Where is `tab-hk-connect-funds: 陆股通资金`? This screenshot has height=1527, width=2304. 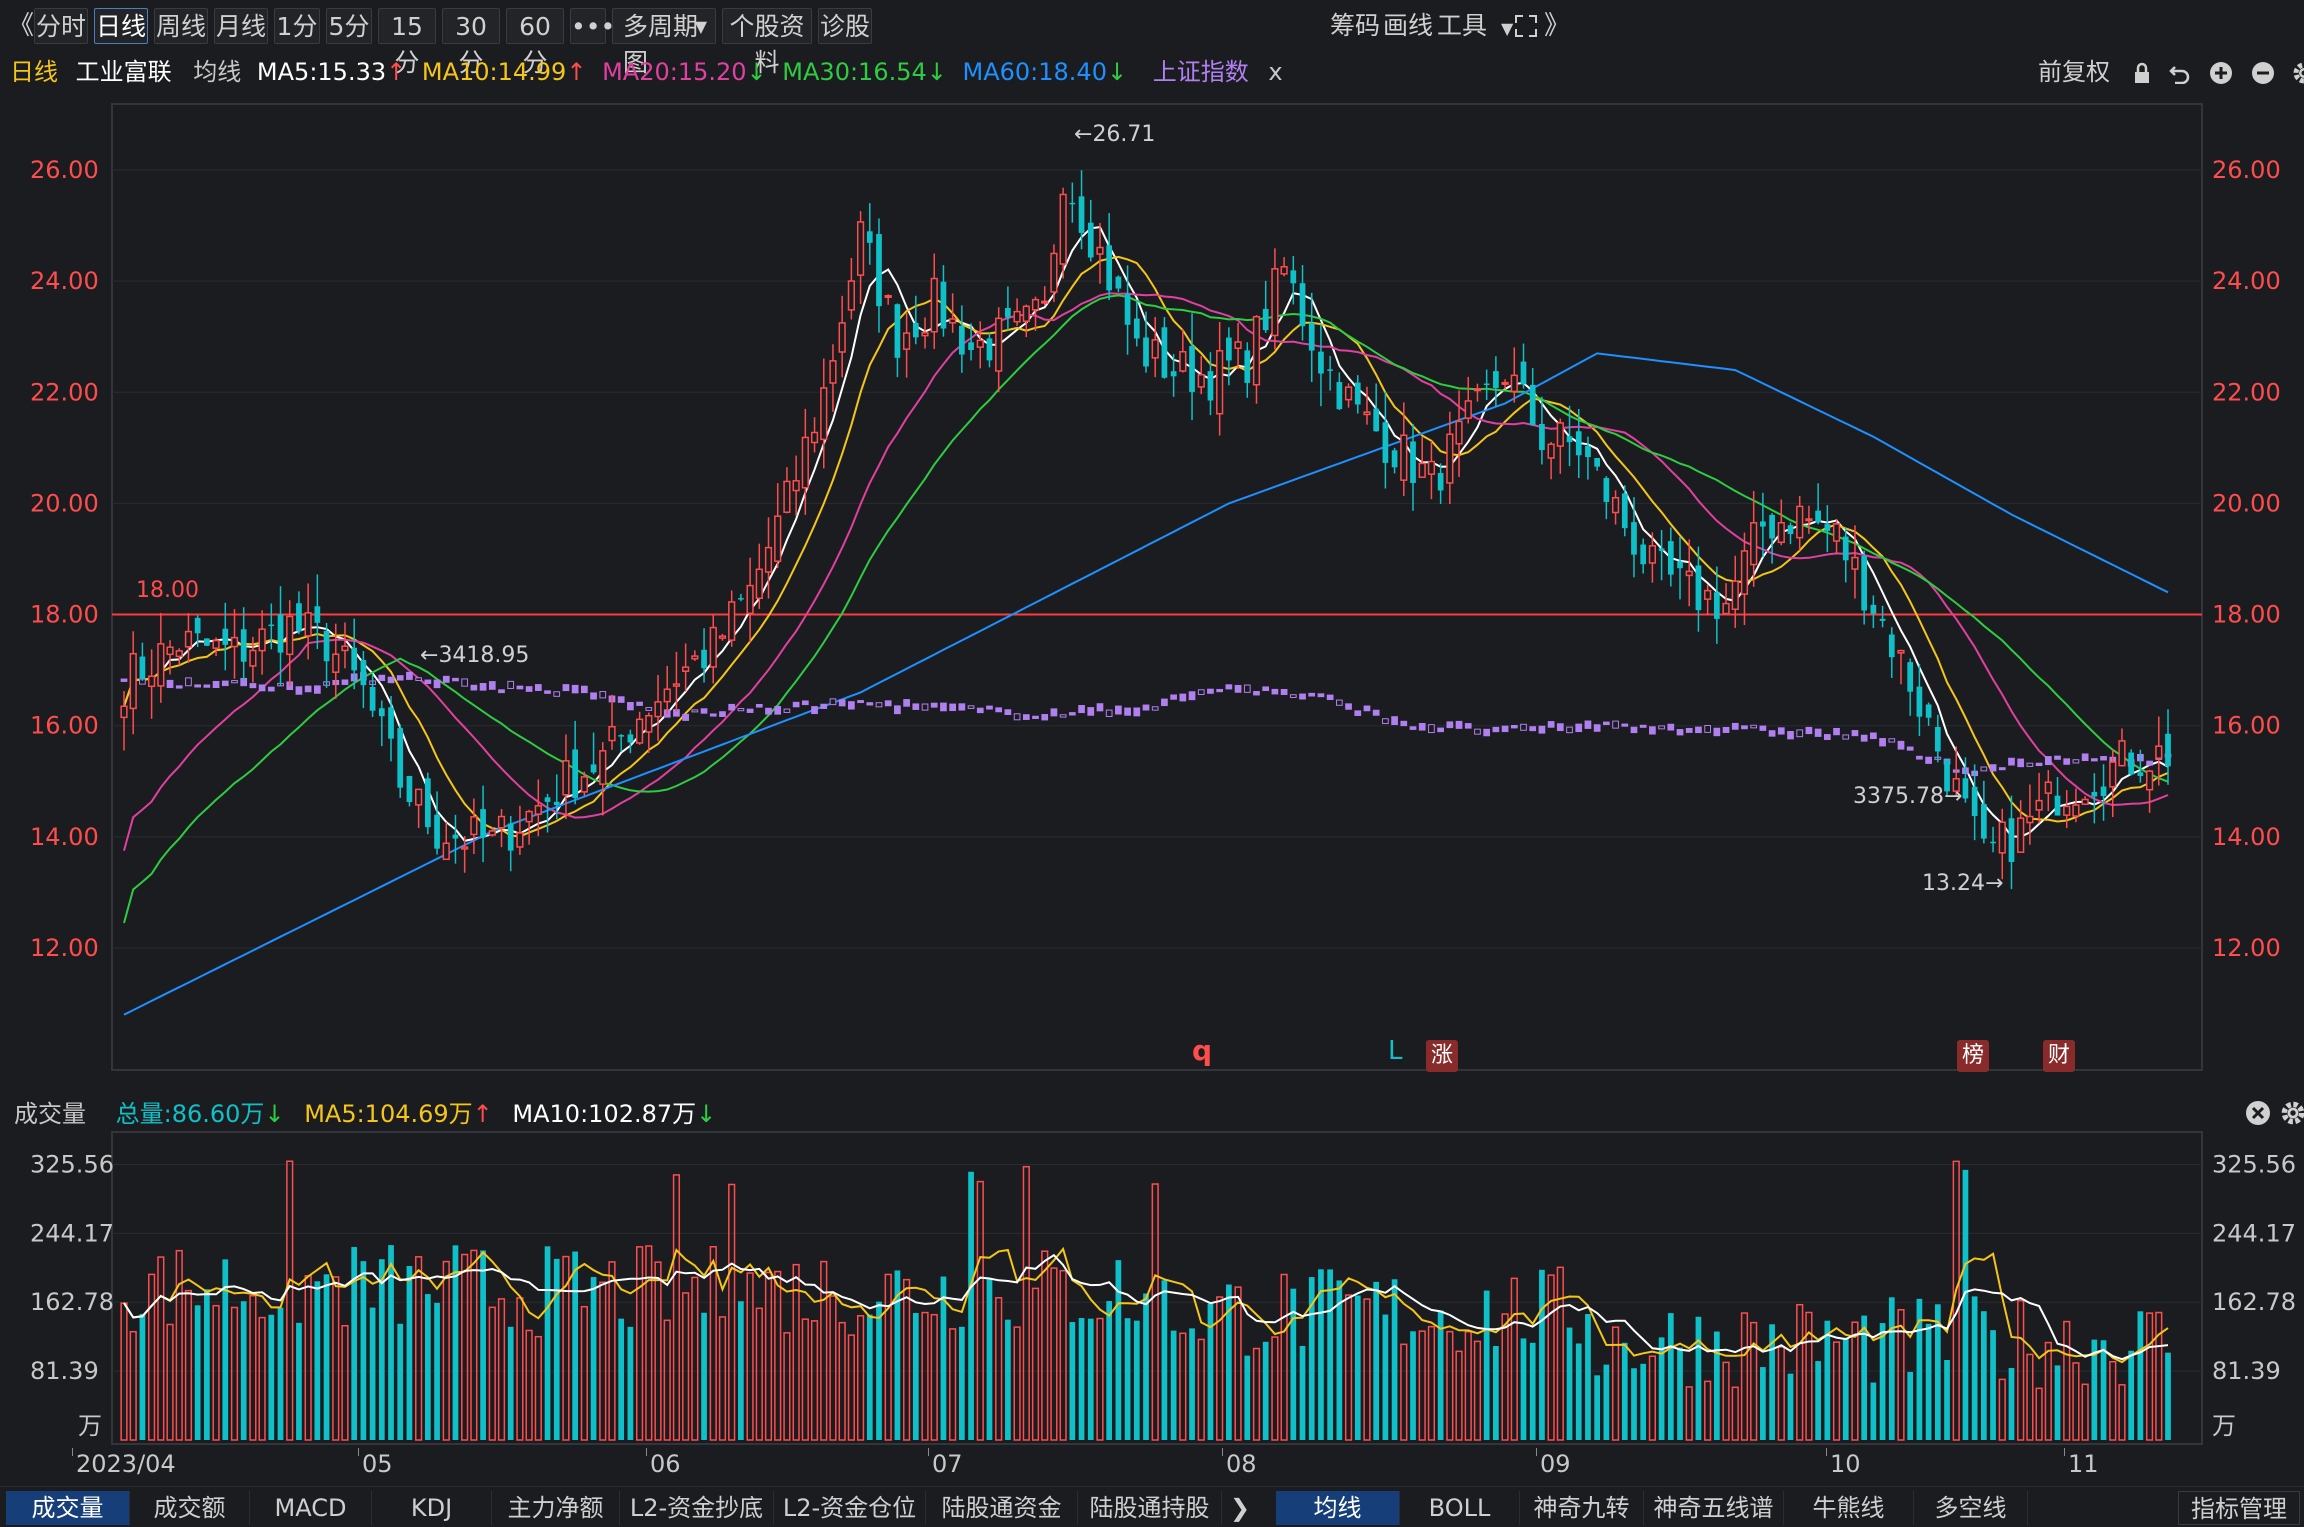 tab-hk-connect-funds: 陆股通资金 is located at coordinates (1002, 1508).